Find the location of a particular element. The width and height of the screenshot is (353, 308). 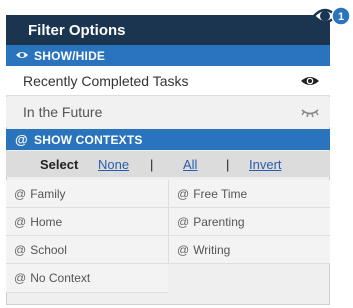

visibility-toggle-button: 1 is located at coordinates (332, 16).